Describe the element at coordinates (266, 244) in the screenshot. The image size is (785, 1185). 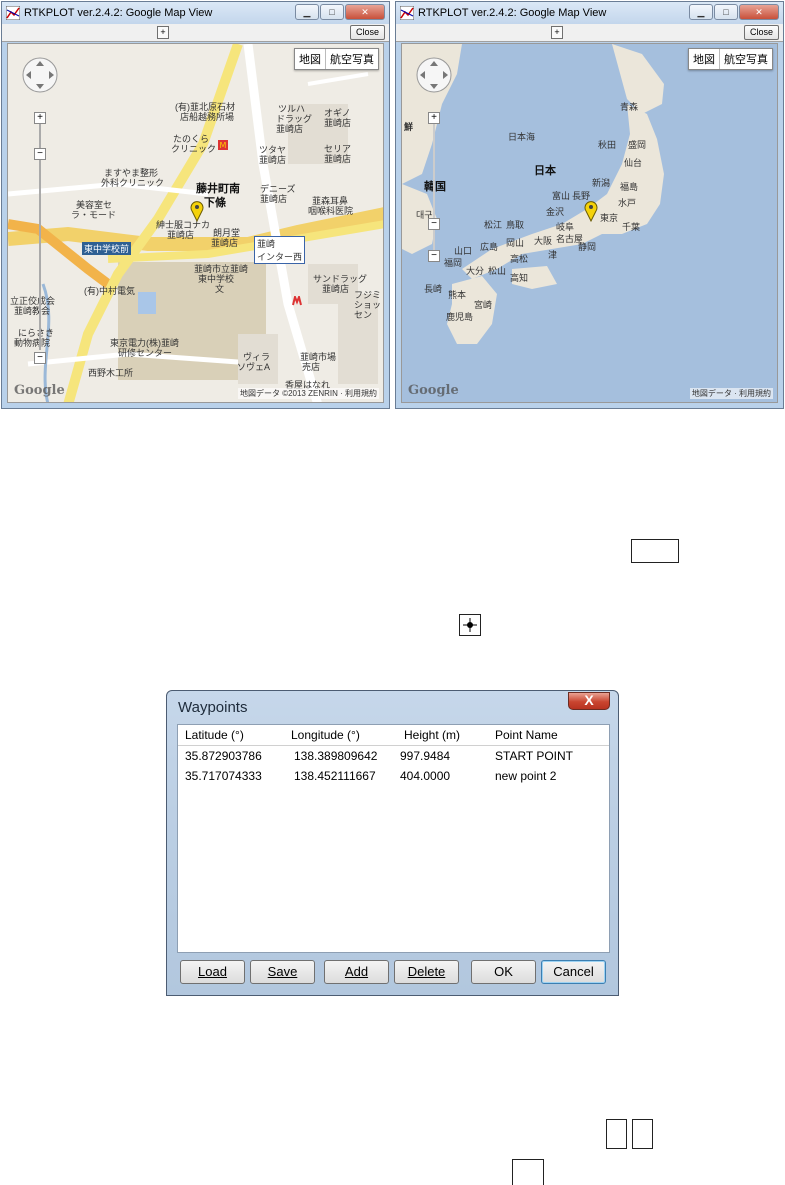
I see `map-label: 韮崎` at that location.